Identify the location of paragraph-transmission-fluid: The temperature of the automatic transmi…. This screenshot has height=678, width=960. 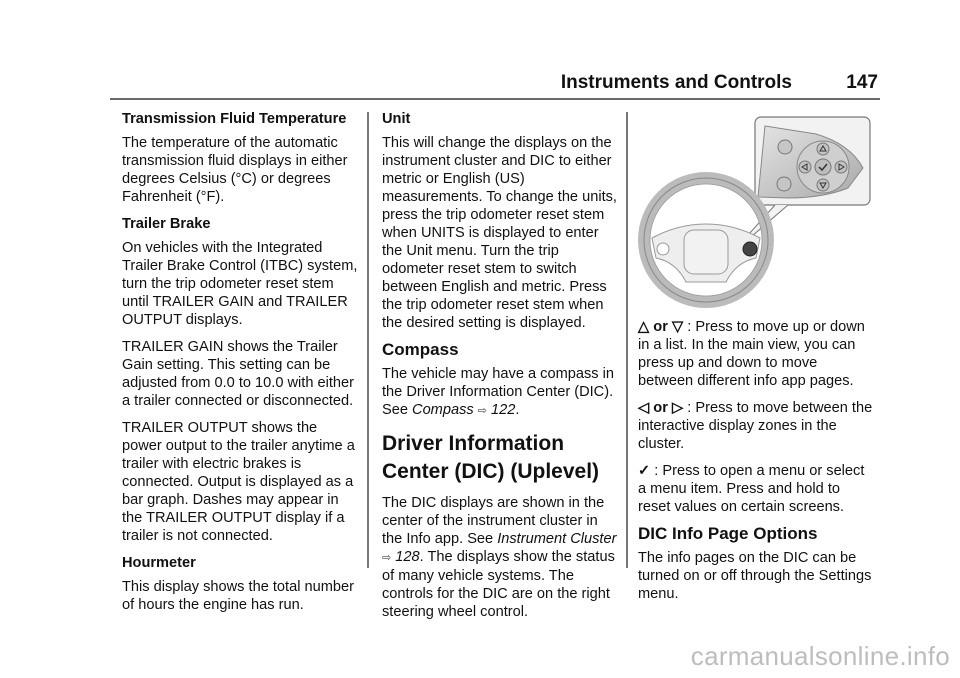
(235, 170).